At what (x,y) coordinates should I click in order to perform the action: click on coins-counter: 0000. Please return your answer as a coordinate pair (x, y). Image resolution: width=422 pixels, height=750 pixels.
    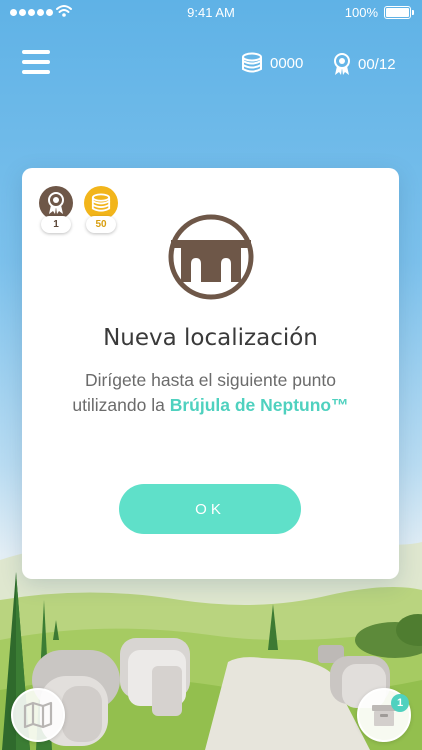
    Looking at the image, I should click on (271, 63).